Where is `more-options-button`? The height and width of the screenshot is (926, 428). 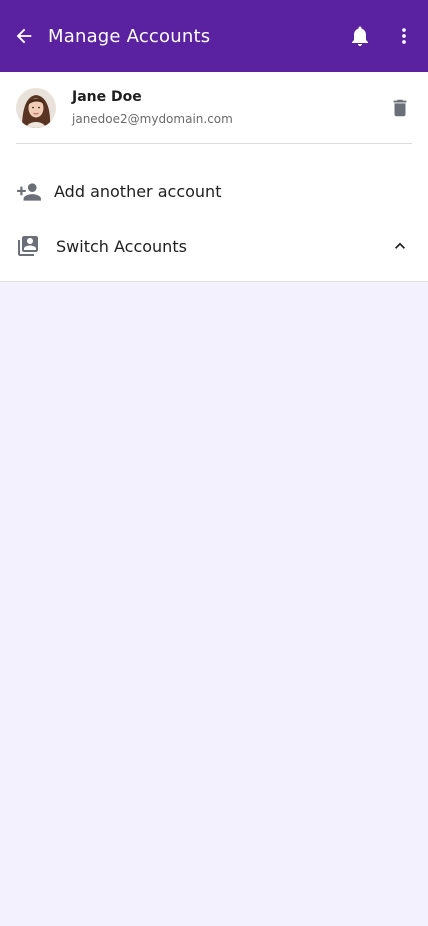 more-options-button is located at coordinates (404, 36).